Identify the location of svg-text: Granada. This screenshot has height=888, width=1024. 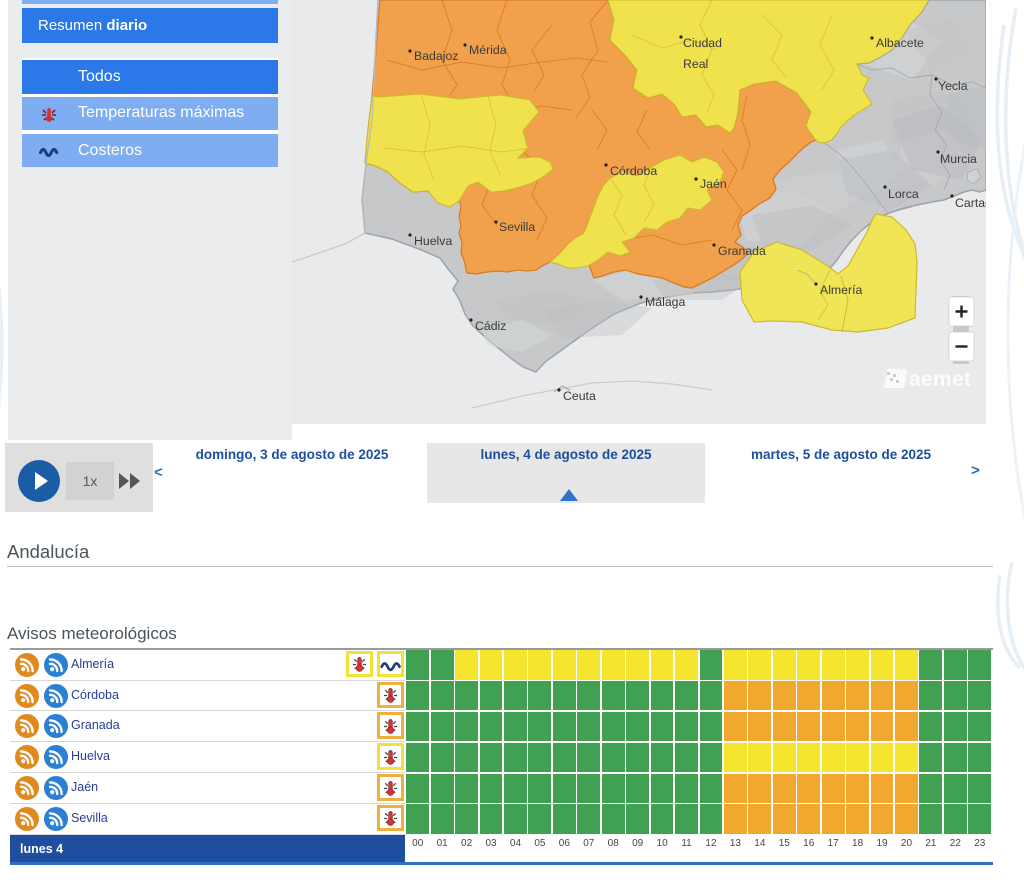
(742, 251).